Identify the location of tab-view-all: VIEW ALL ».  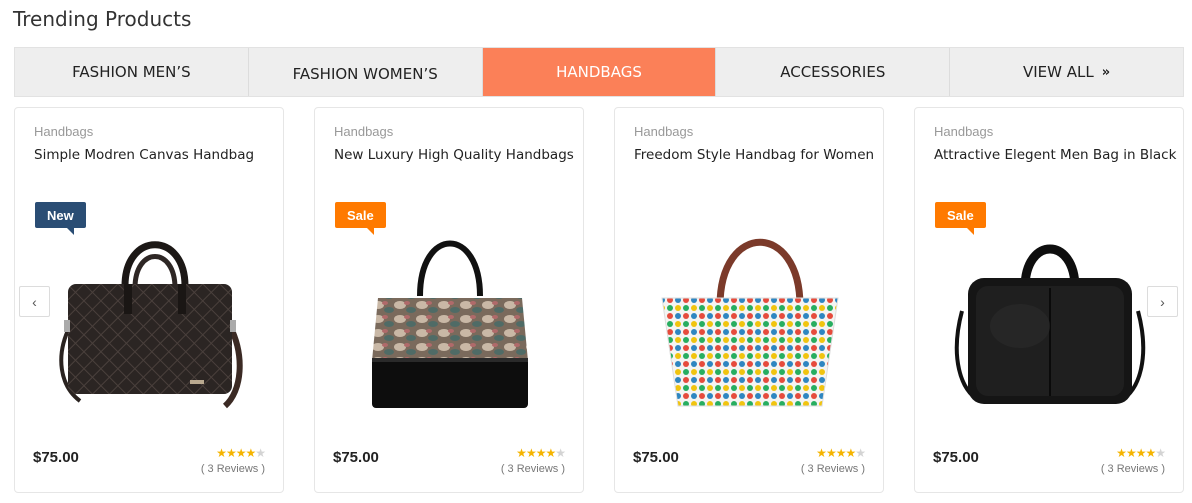
(1066, 72).